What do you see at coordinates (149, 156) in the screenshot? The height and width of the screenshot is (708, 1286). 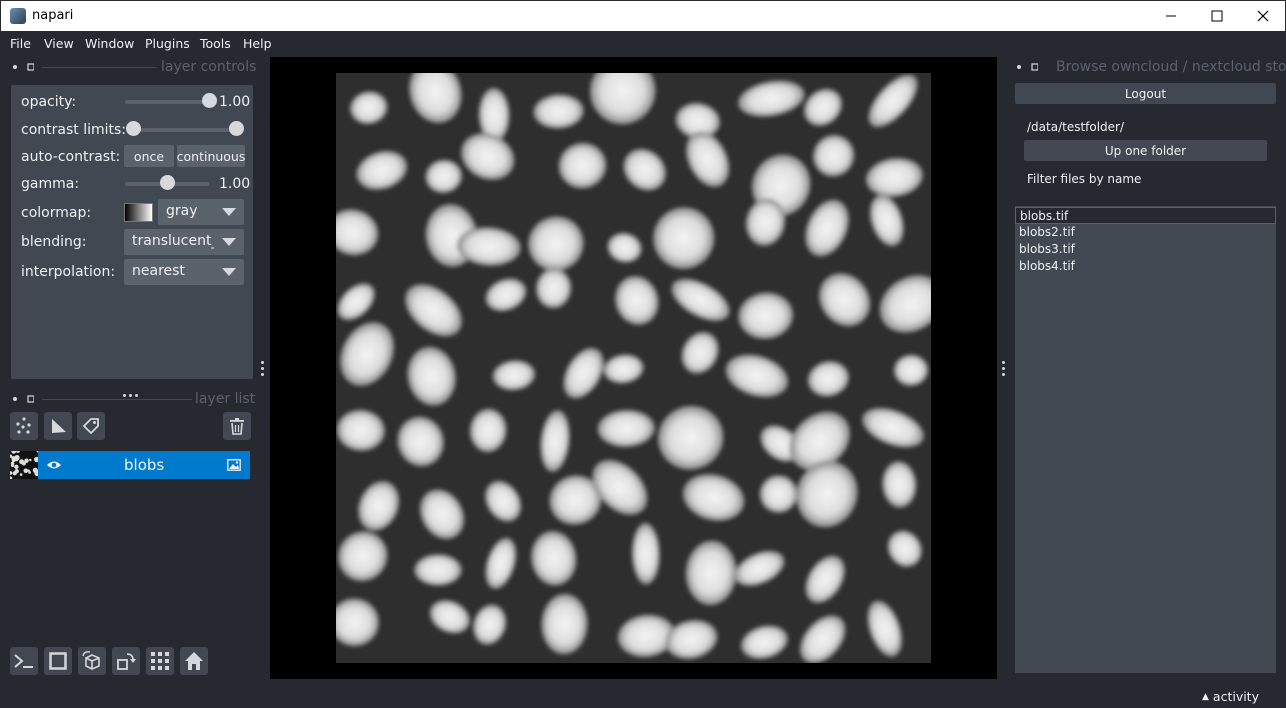 I see `auto-contrast-once-button: once` at bounding box center [149, 156].